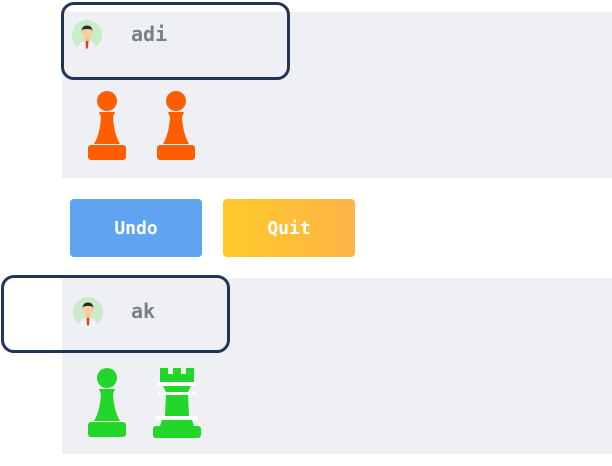 The image size is (612, 466). Describe the element at coordinates (149, 34) in the screenshot. I see `player-name: adi` at that location.